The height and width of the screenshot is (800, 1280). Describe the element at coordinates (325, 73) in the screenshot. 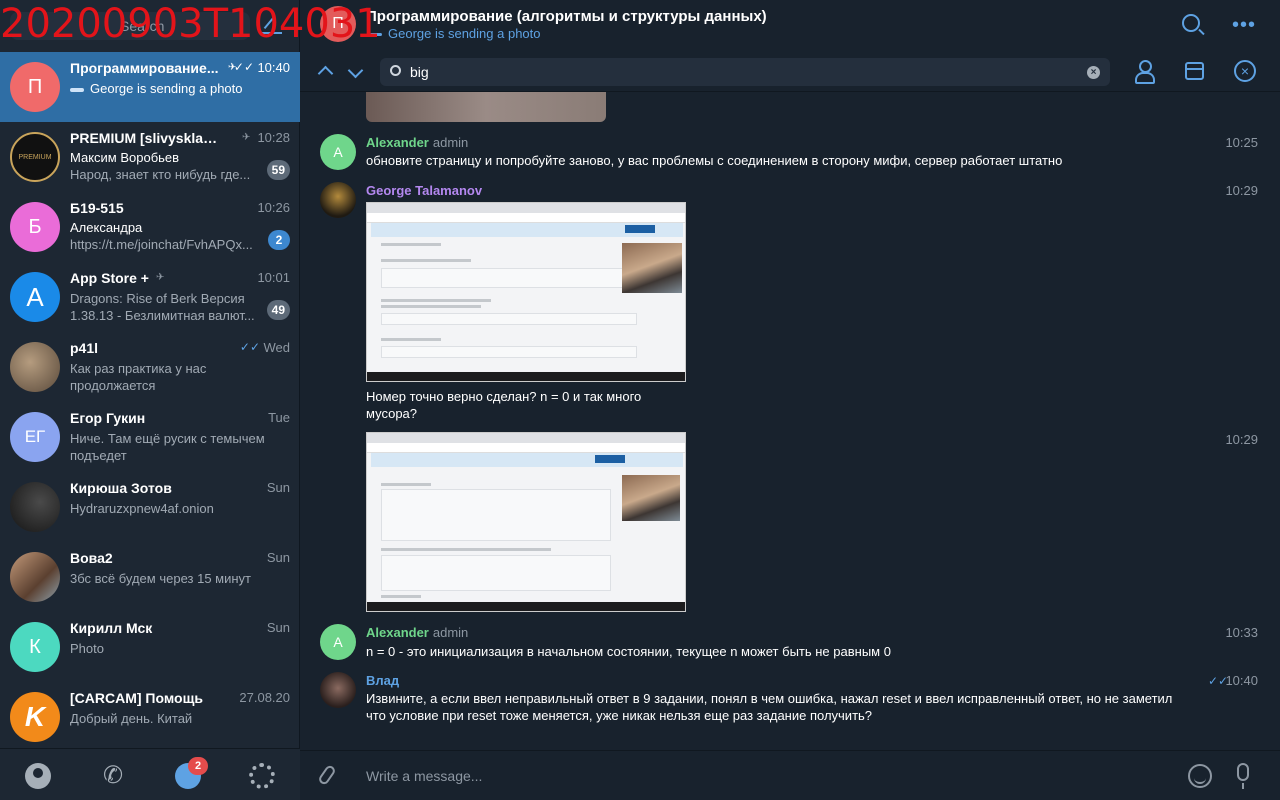

I see `chevron-up-icon` at that location.